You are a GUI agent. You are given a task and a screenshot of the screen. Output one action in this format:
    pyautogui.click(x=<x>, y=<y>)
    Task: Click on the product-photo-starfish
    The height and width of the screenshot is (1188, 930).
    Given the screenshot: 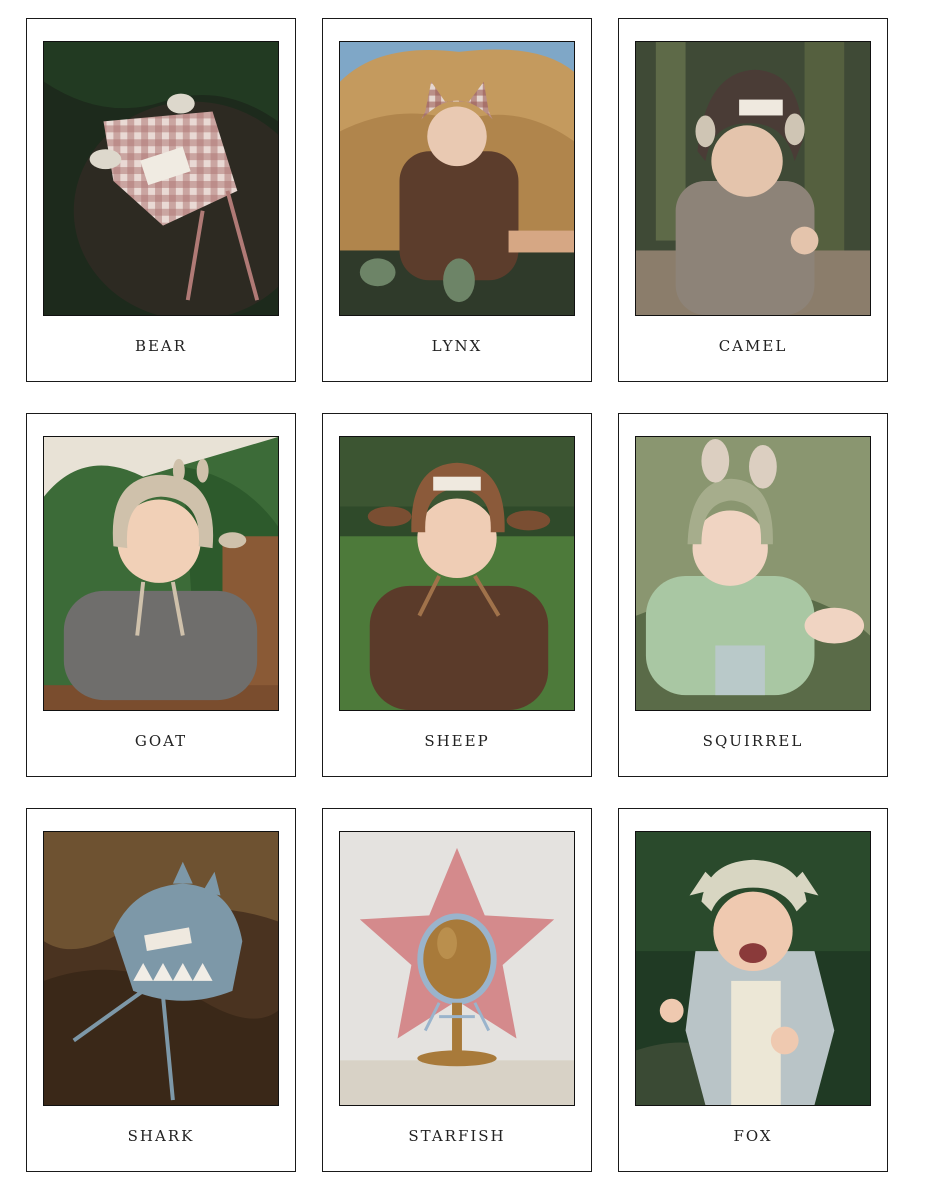 What is the action you would take?
    pyautogui.click(x=457, y=968)
    